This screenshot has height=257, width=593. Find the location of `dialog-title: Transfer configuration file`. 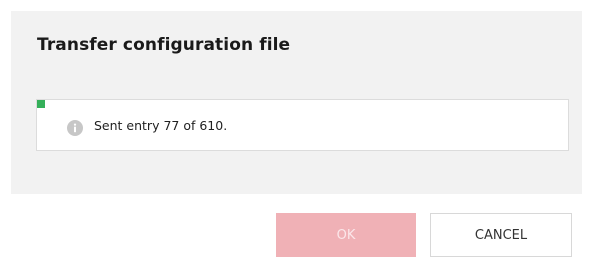

dialog-title: Transfer configuration file is located at coordinates (164, 45).